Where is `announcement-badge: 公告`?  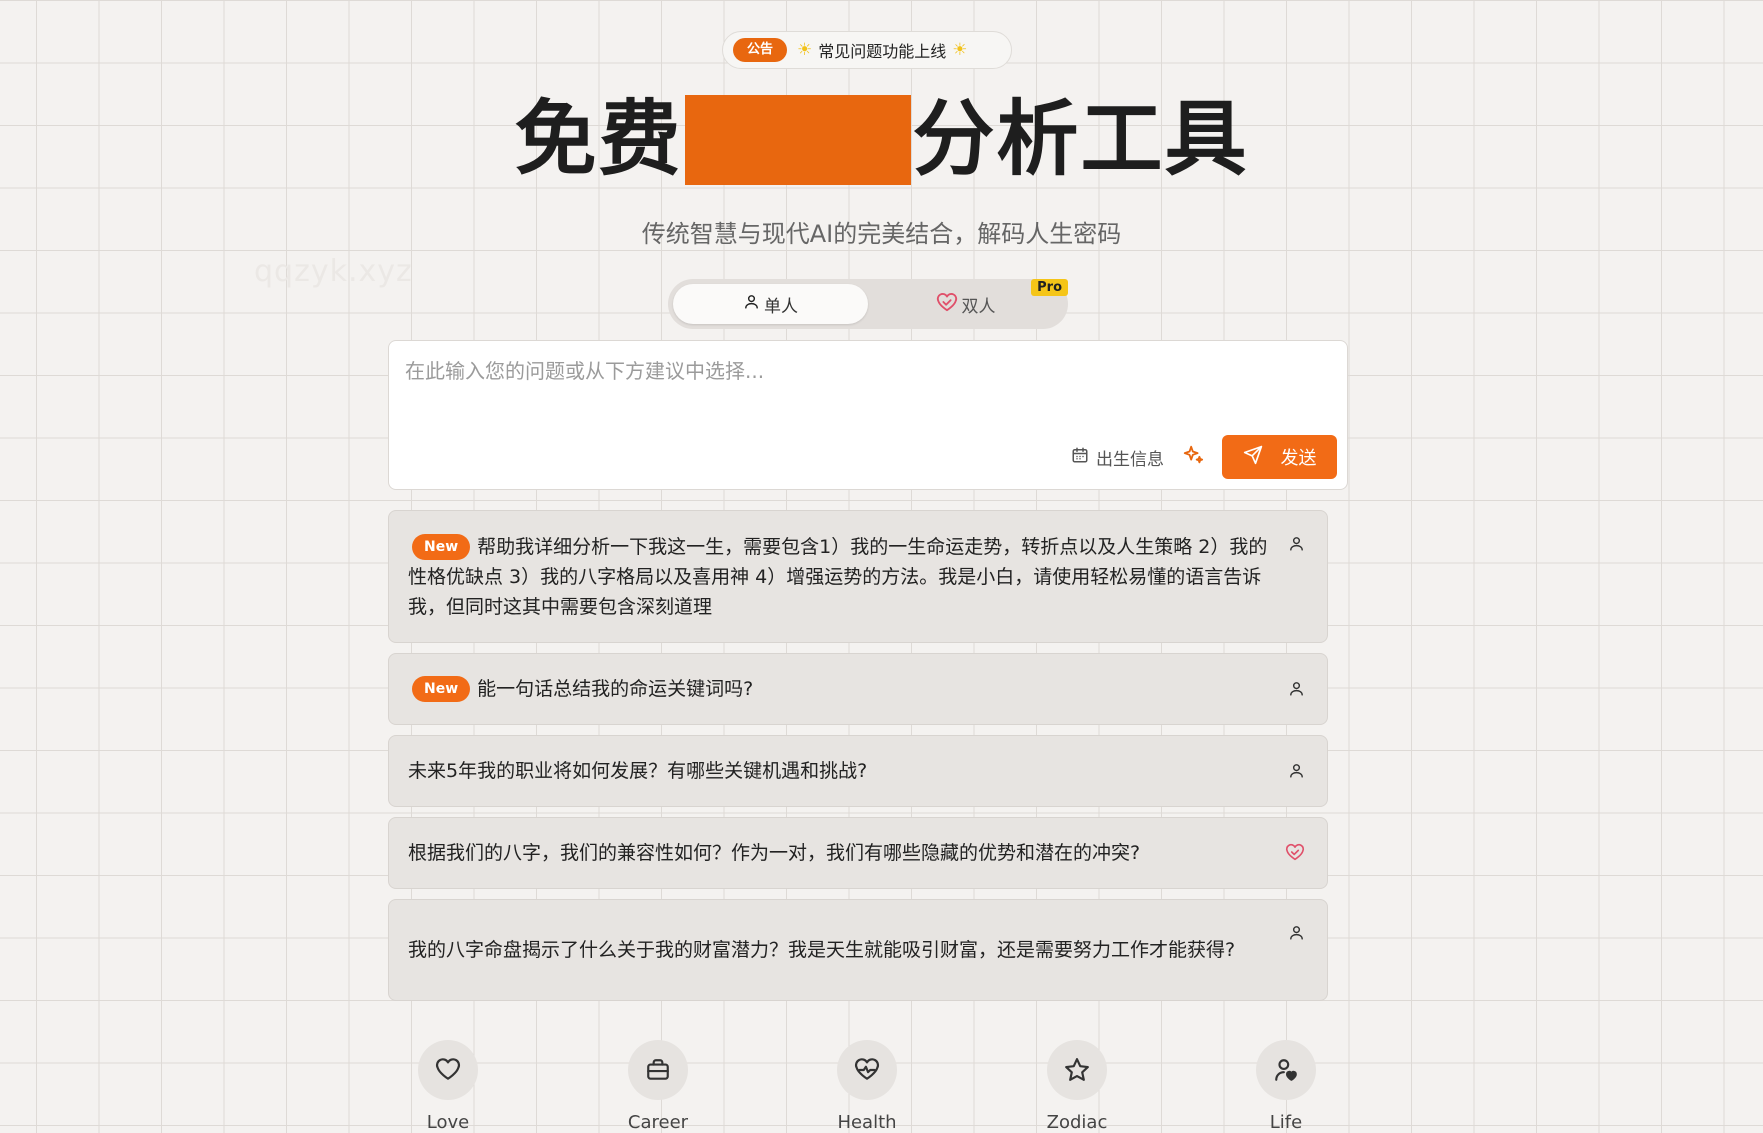 announcement-badge: 公告 is located at coordinates (760, 50).